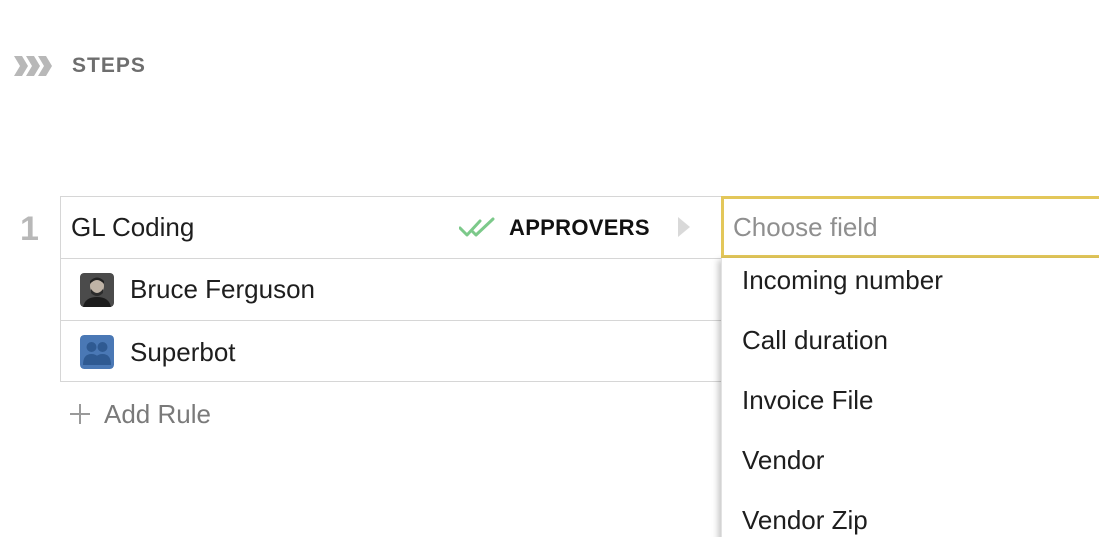 The width and height of the screenshot is (1099, 537). I want to click on step-name: GL Coding, so click(132, 227).